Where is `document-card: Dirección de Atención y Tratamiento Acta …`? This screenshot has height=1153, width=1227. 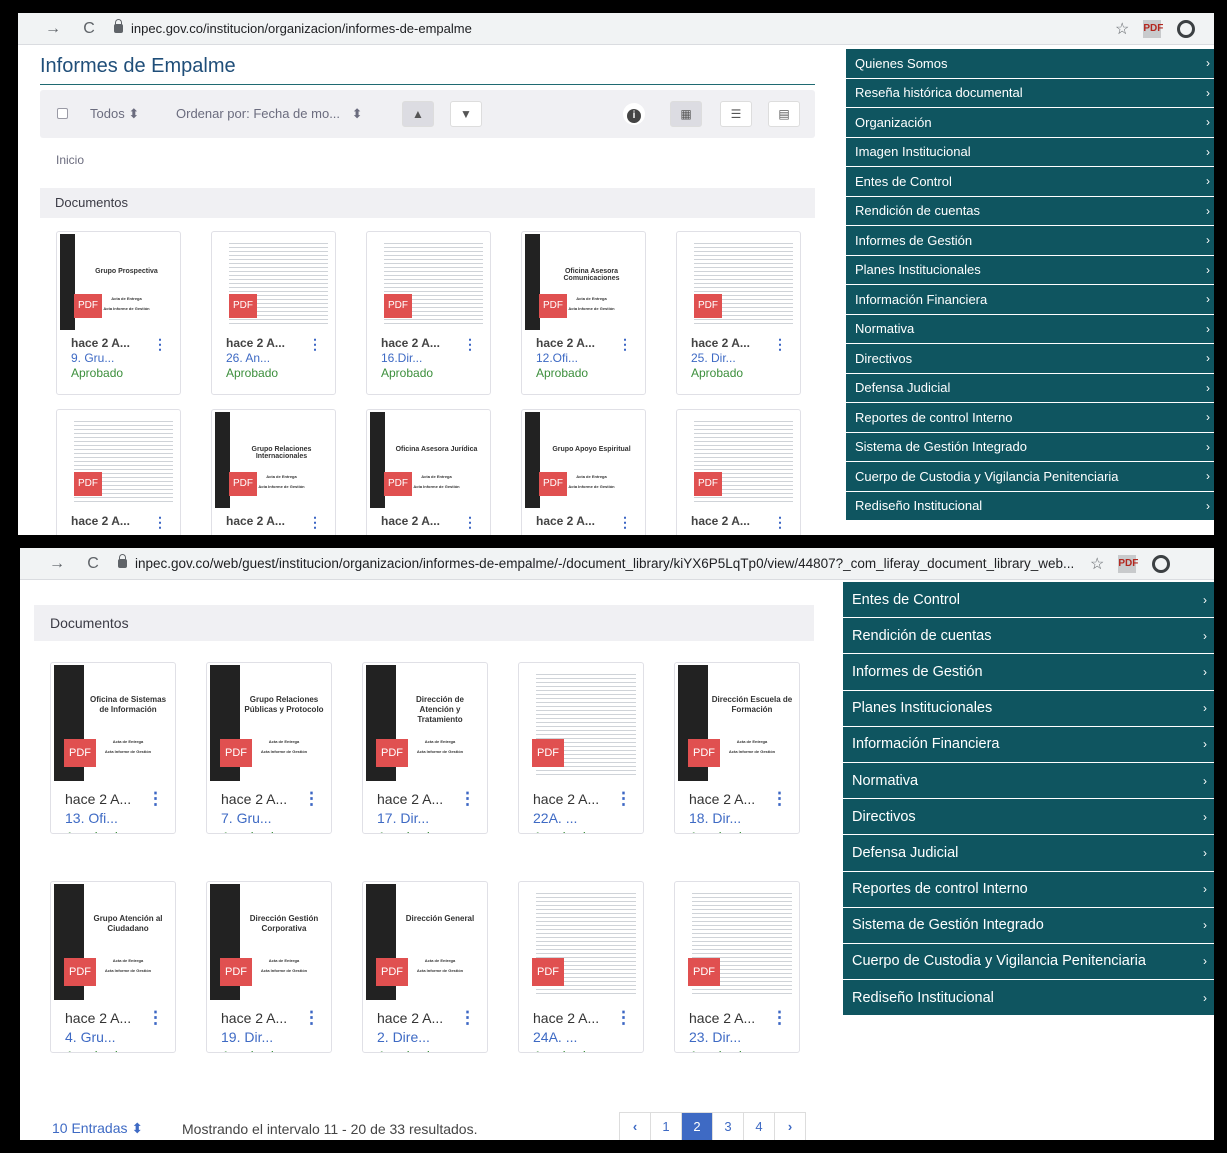 document-card: Dirección de Atención y Tratamiento Acta … is located at coordinates (425, 748).